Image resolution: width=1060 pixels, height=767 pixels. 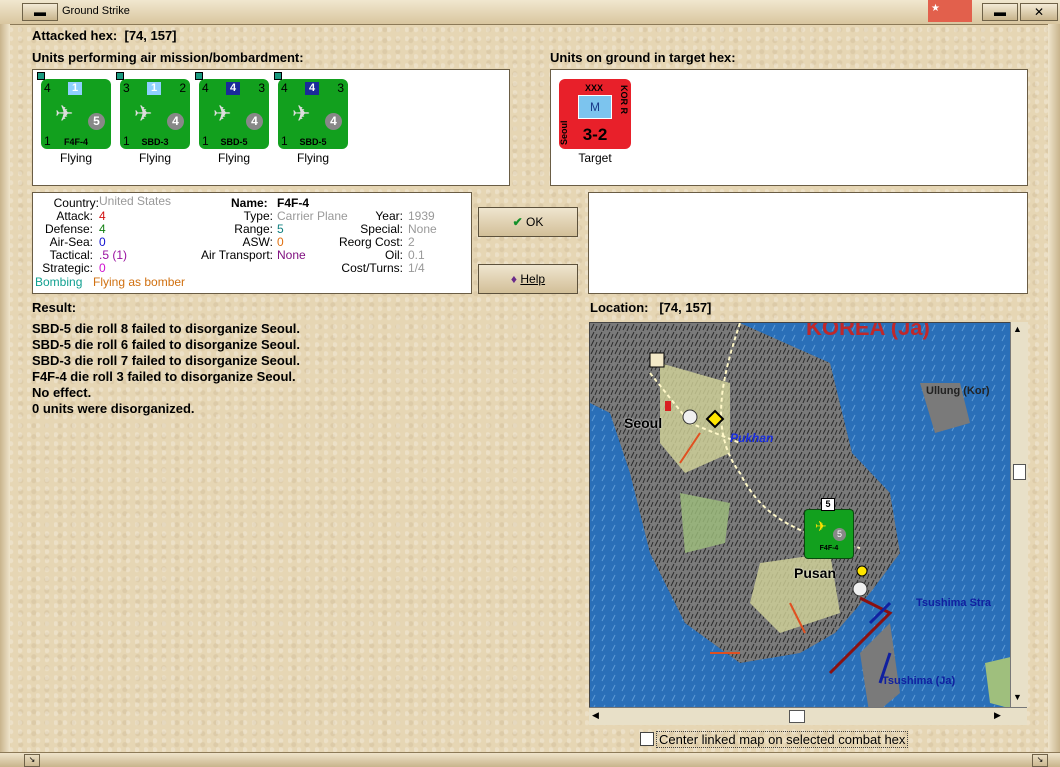 What do you see at coordinates (1040, 760) in the screenshot?
I see `resize-grip-right-icon: ↘` at bounding box center [1040, 760].